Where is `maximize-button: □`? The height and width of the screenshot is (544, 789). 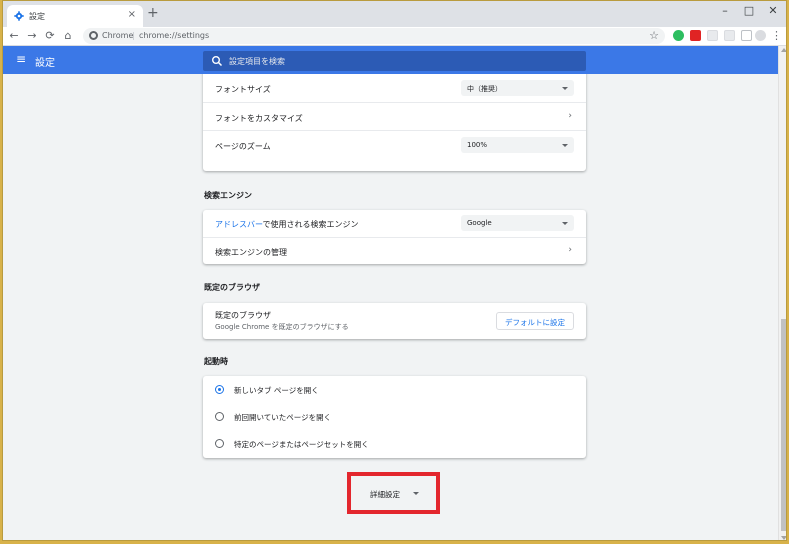
maximize-button: □ is located at coordinates (749, 10).